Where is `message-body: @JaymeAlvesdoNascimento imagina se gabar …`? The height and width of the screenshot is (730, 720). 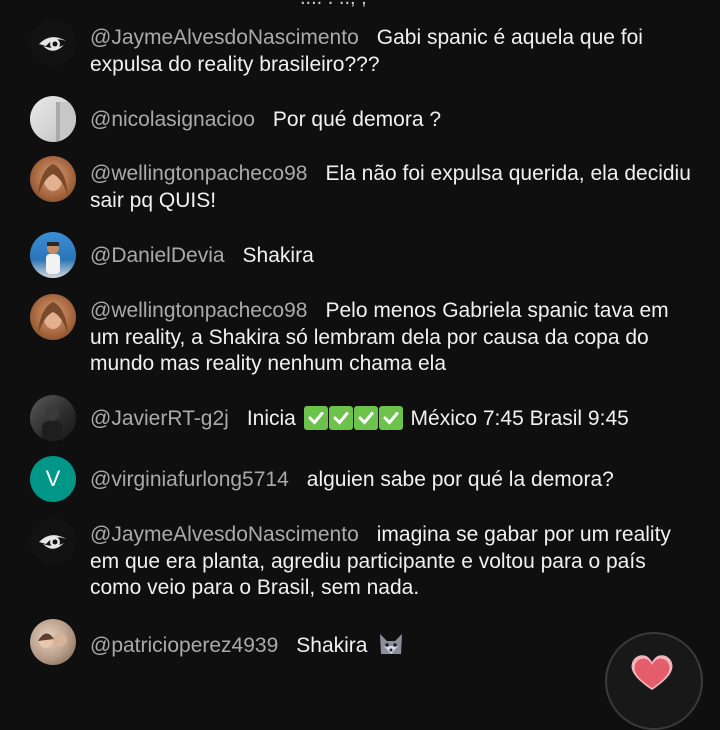
message-body: @JaymeAlvesdoNascimento imagina se gabar … is located at coordinates (393, 562).